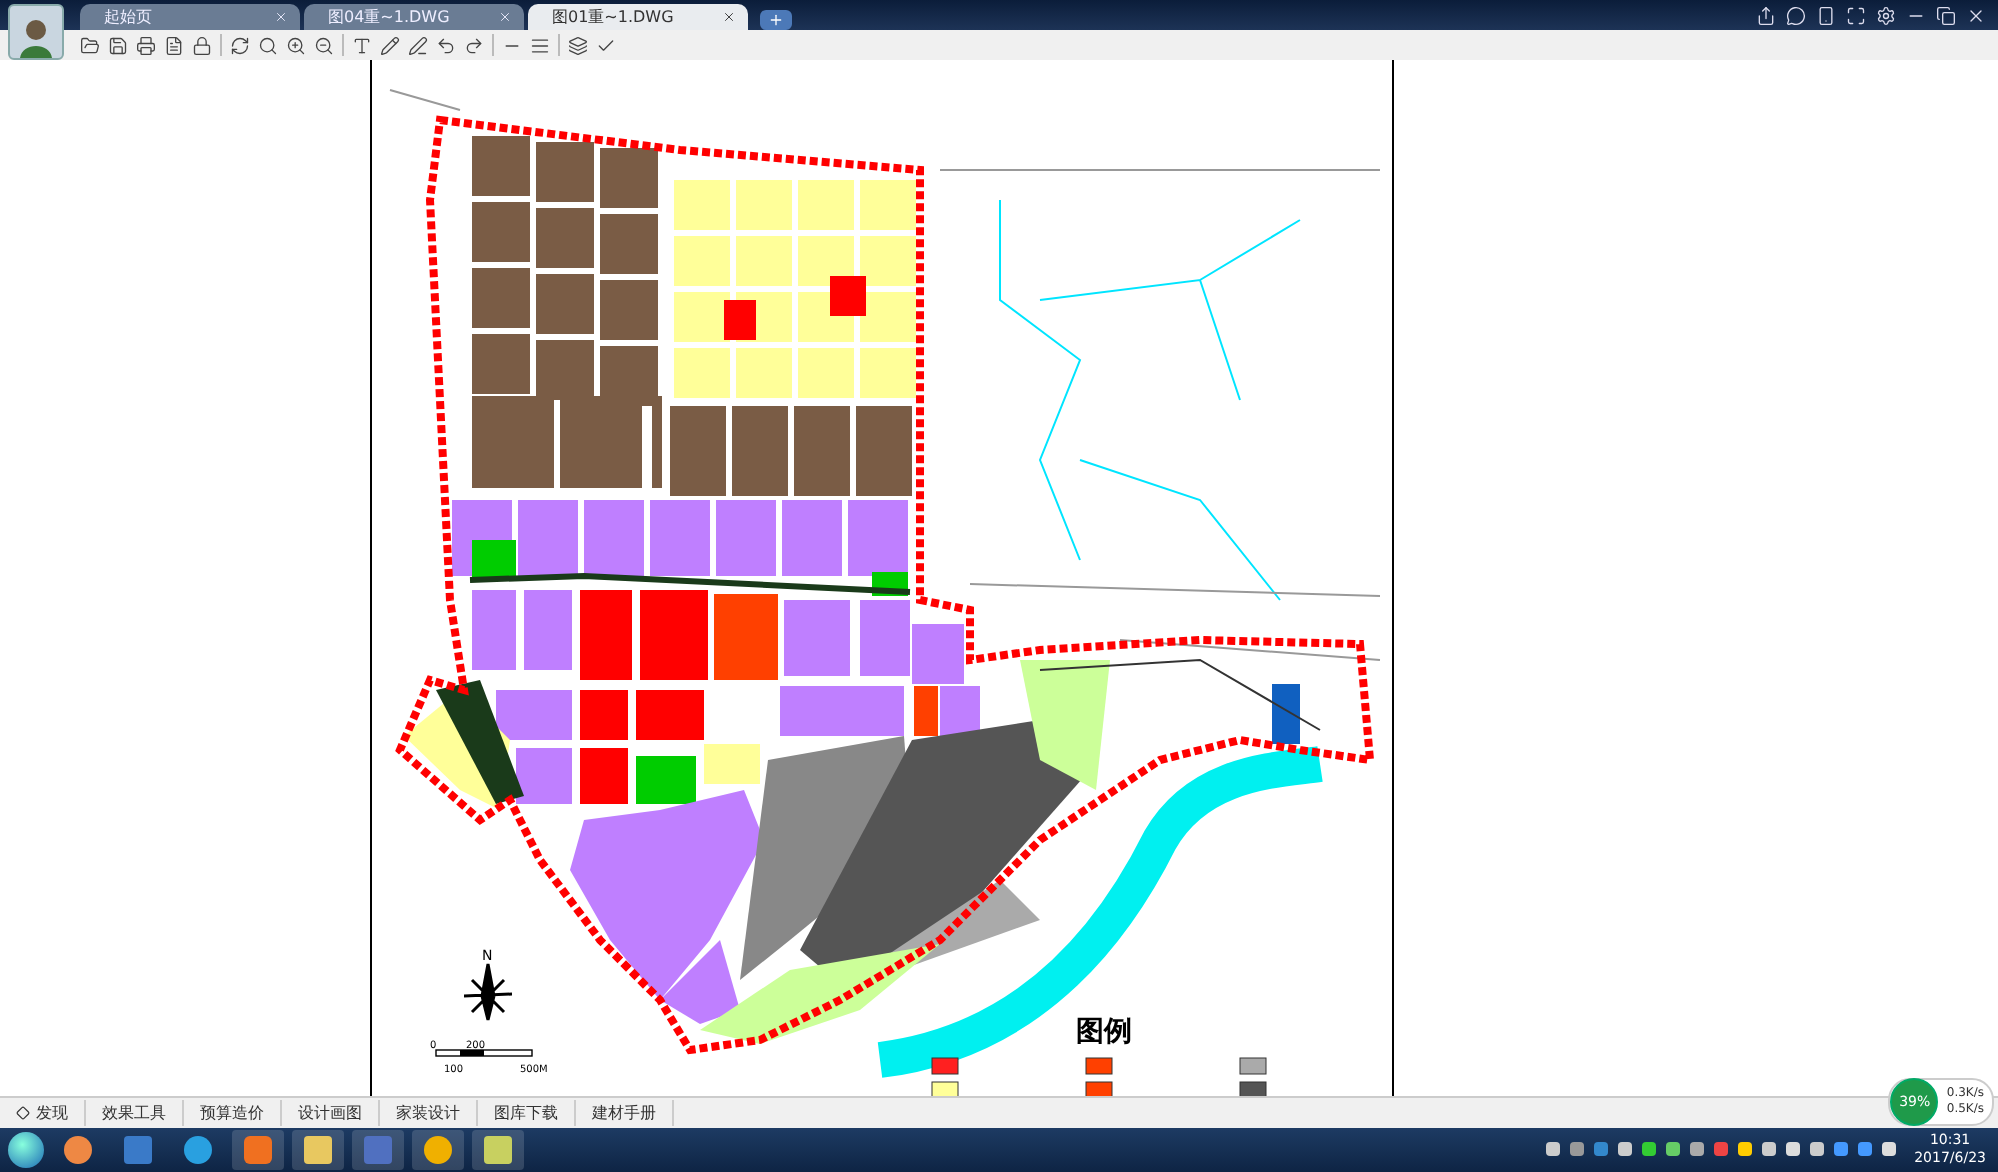  Describe the element at coordinates (638, 17) in the screenshot. I see `document-tab: 图01重~1.DWG` at that location.